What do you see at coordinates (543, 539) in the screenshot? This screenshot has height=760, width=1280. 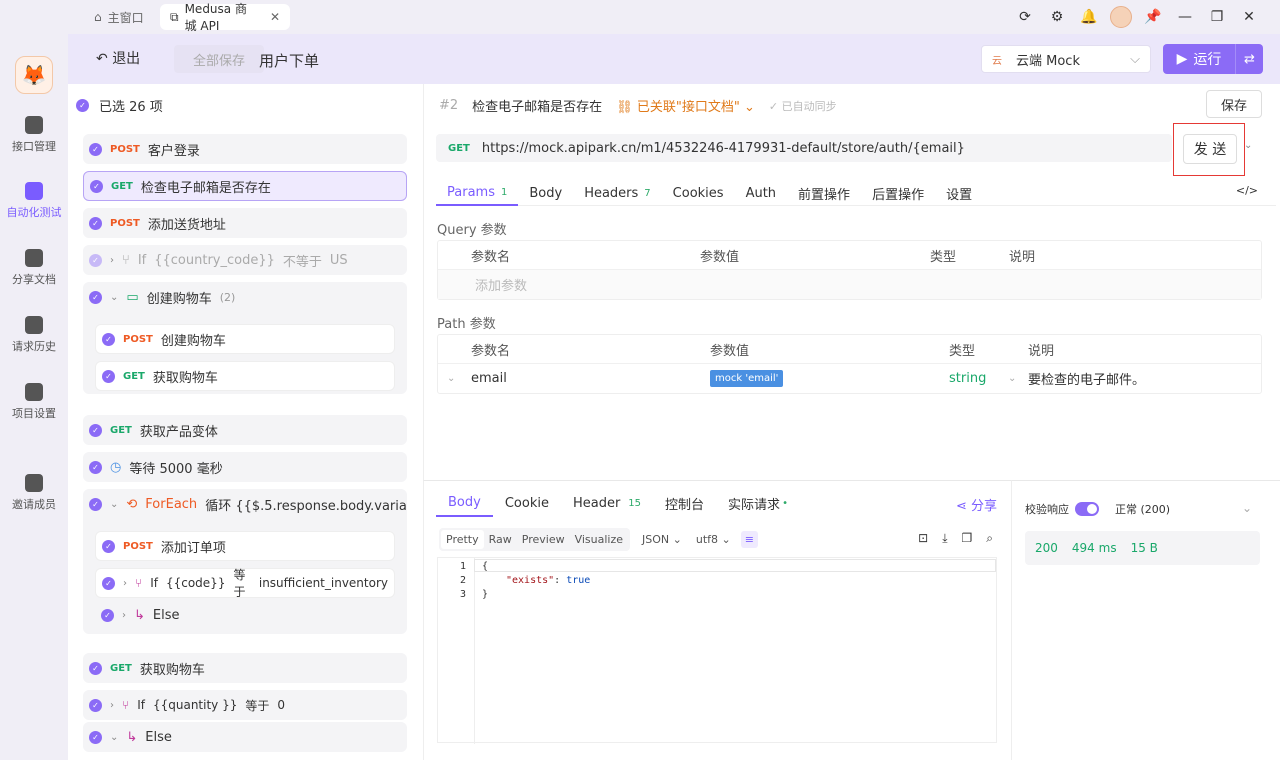 I see `view-preview: Preview` at bounding box center [543, 539].